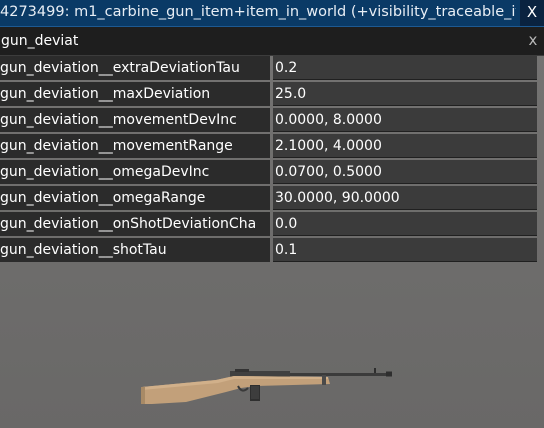  Describe the element at coordinates (405, 94) in the screenshot. I see `property-value-field: 25.0` at that location.